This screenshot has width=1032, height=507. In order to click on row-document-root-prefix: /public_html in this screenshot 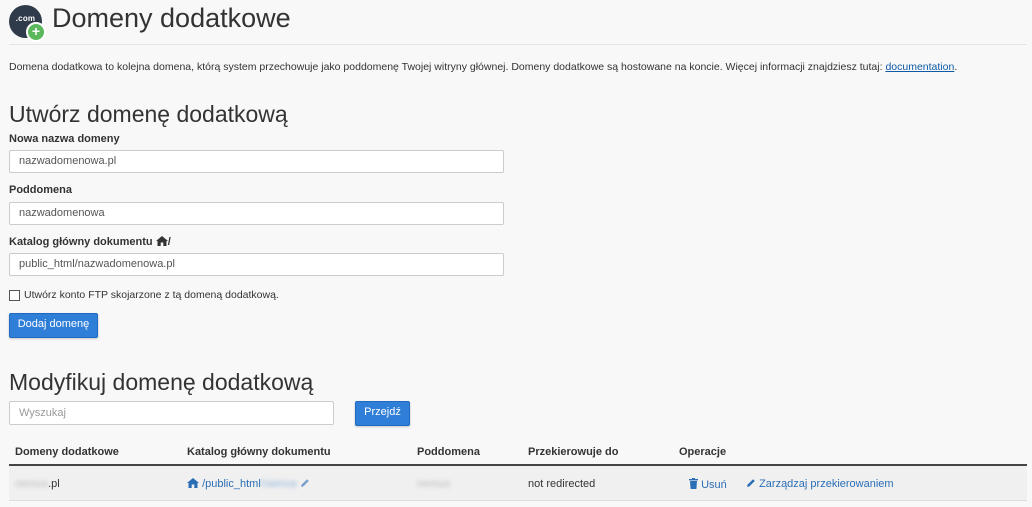, I will do `click(231, 484)`.